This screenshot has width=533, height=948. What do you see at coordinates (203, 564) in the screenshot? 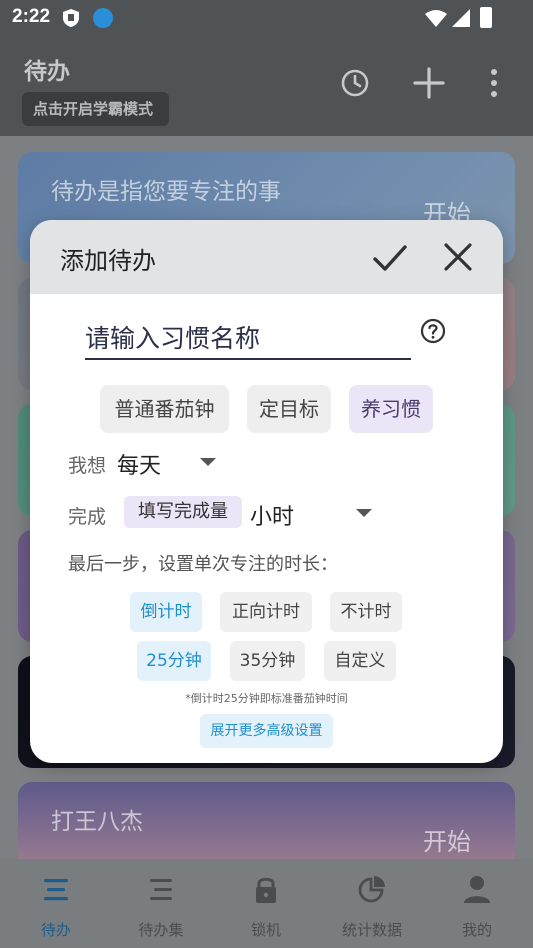
I see `last-step-text: 最后一步，设置单次专注的时长：` at bounding box center [203, 564].